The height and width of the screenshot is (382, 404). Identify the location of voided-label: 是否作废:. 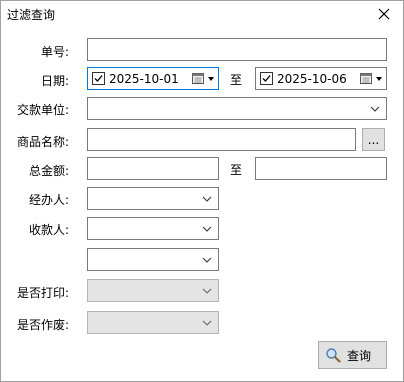
(42, 325).